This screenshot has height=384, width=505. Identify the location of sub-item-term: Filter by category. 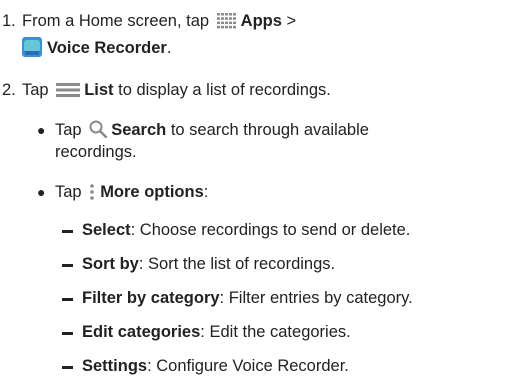
(151, 298).